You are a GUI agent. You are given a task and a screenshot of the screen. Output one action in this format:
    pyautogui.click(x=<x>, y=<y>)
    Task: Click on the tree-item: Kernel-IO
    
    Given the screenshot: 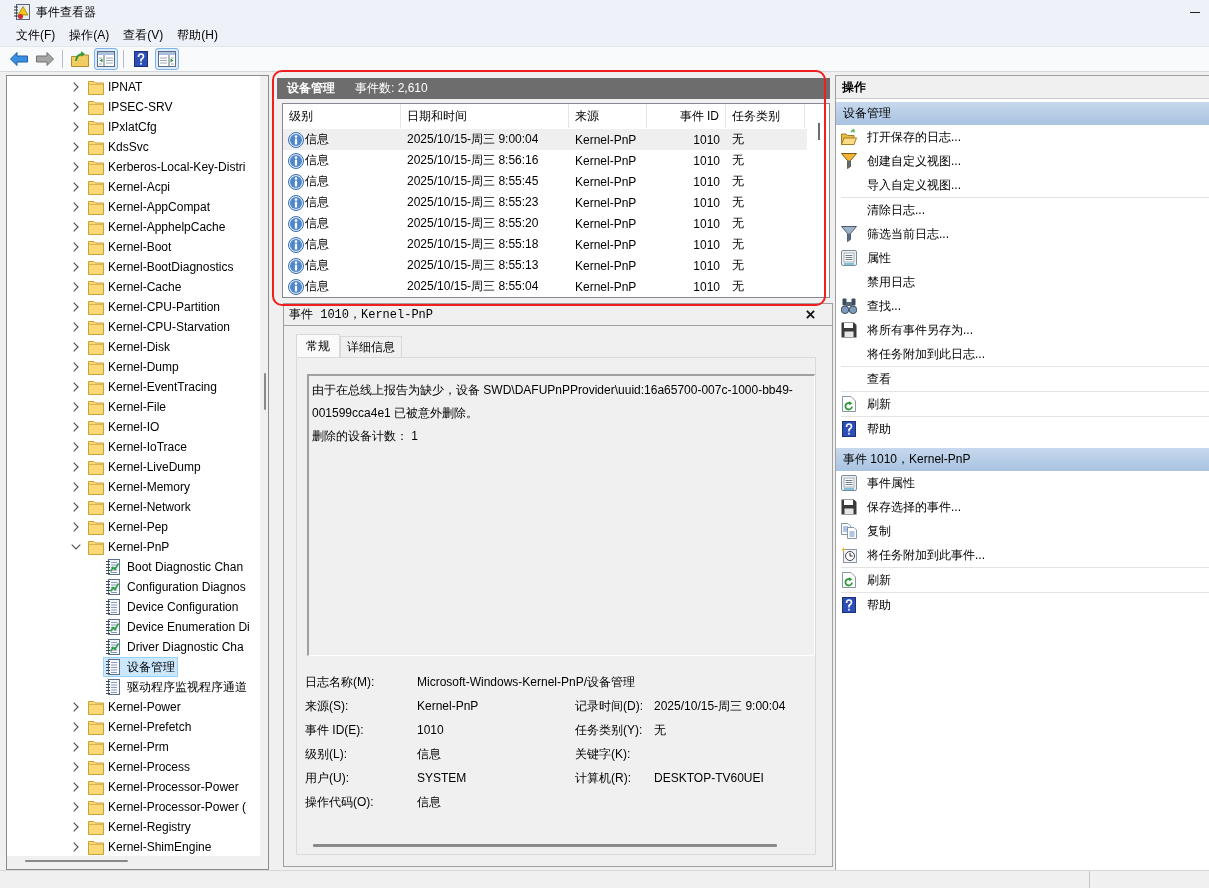 What is the action you would take?
    pyautogui.click(x=124, y=427)
    